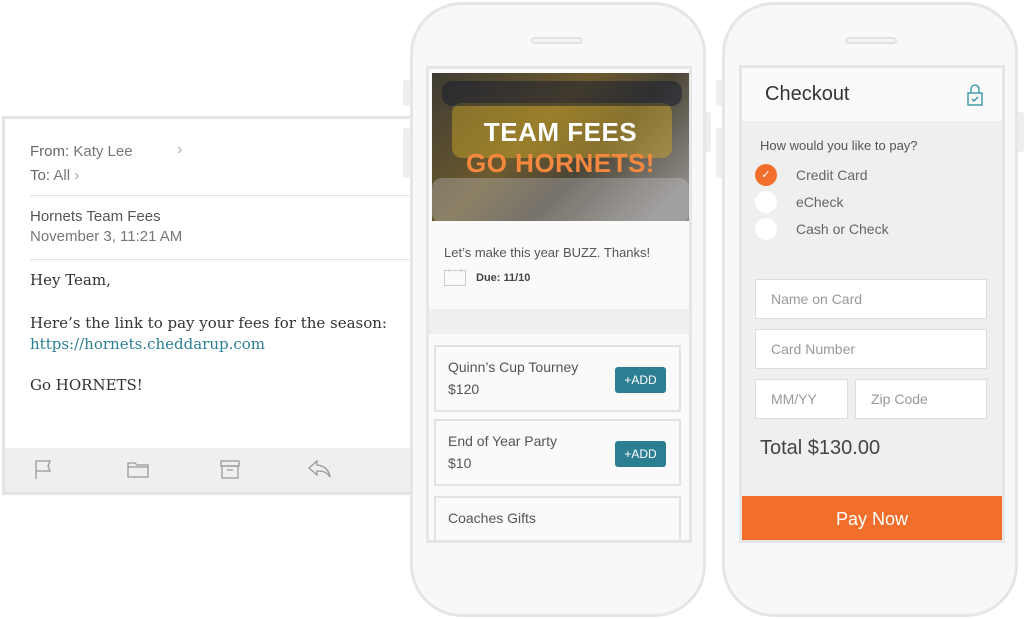  Describe the element at coordinates (832, 175) in the screenshot. I see `option-label: Credit Card` at that location.